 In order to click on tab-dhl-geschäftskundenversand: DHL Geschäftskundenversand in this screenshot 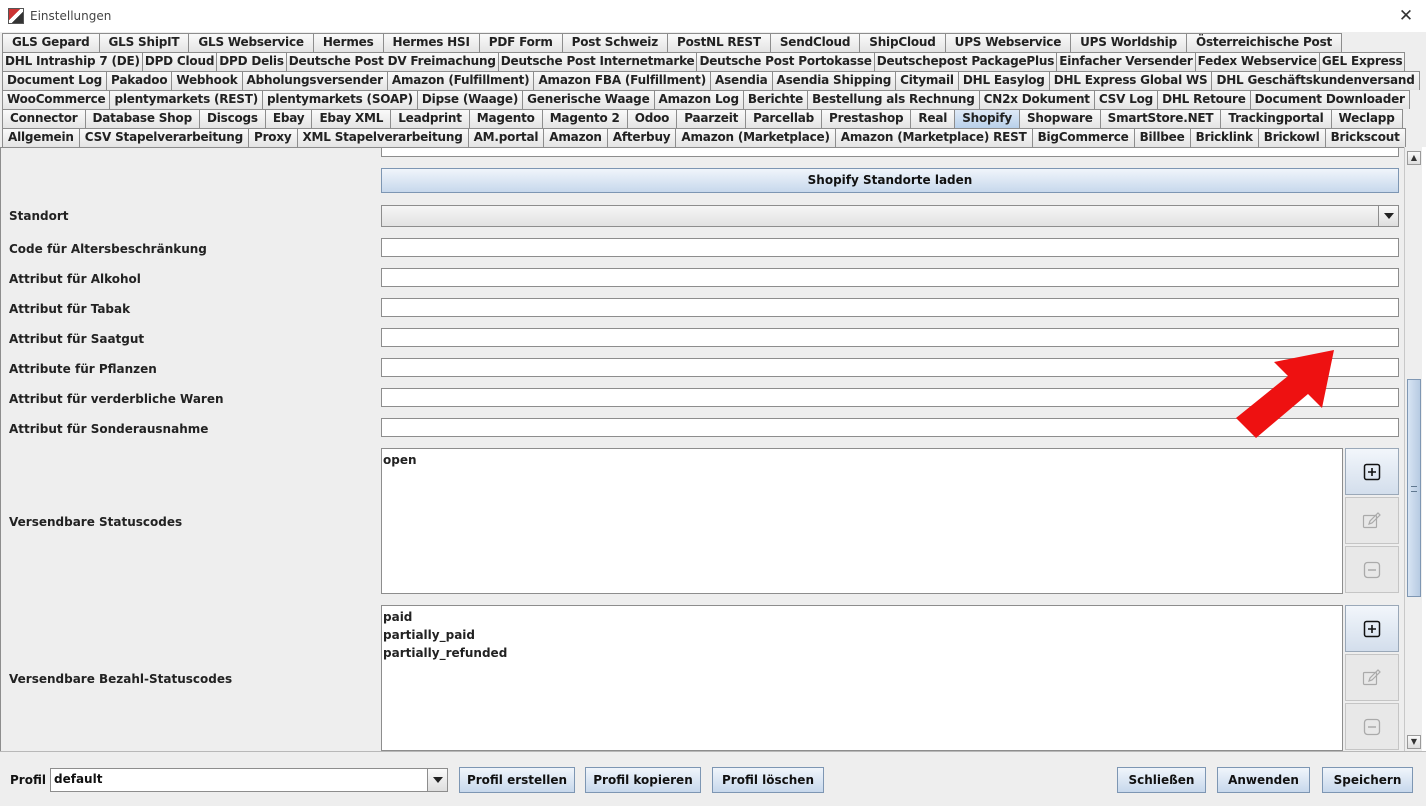, I will do `click(1315, 80)`.